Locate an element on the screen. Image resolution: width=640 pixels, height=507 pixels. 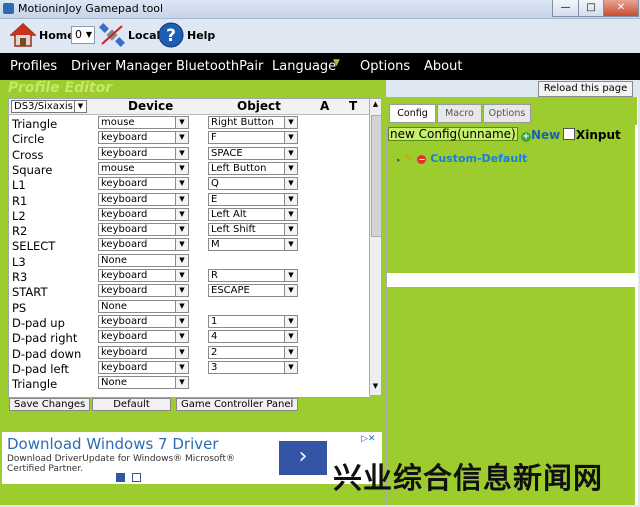
object-select: Left Shift ▼ is located at coordinates (253, 230).